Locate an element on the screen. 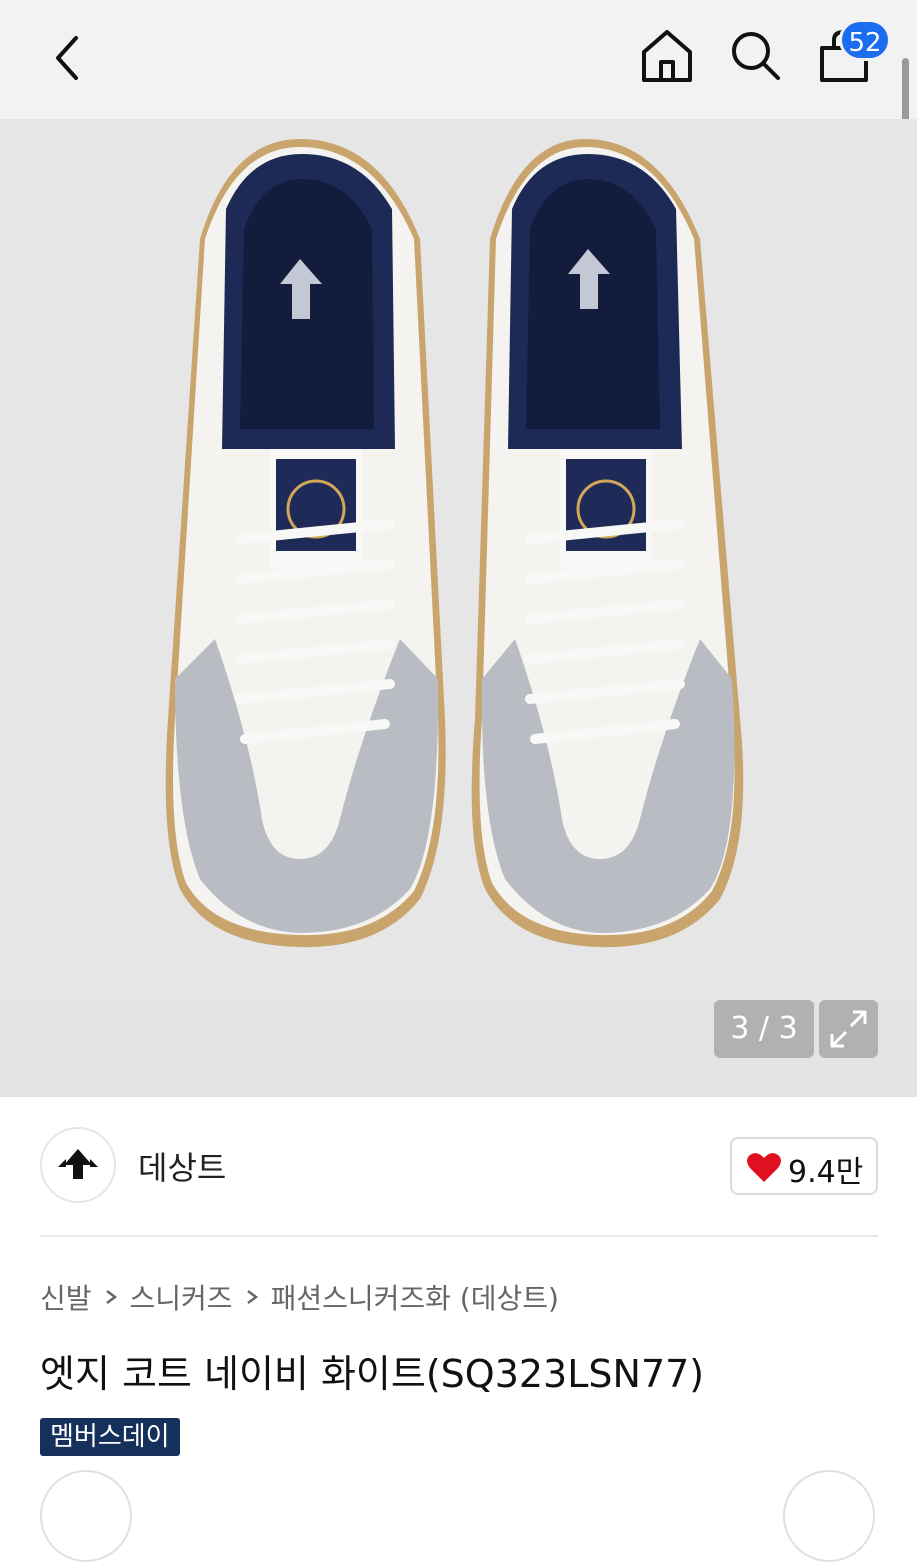  back-button is located at coordinates (70, 58).